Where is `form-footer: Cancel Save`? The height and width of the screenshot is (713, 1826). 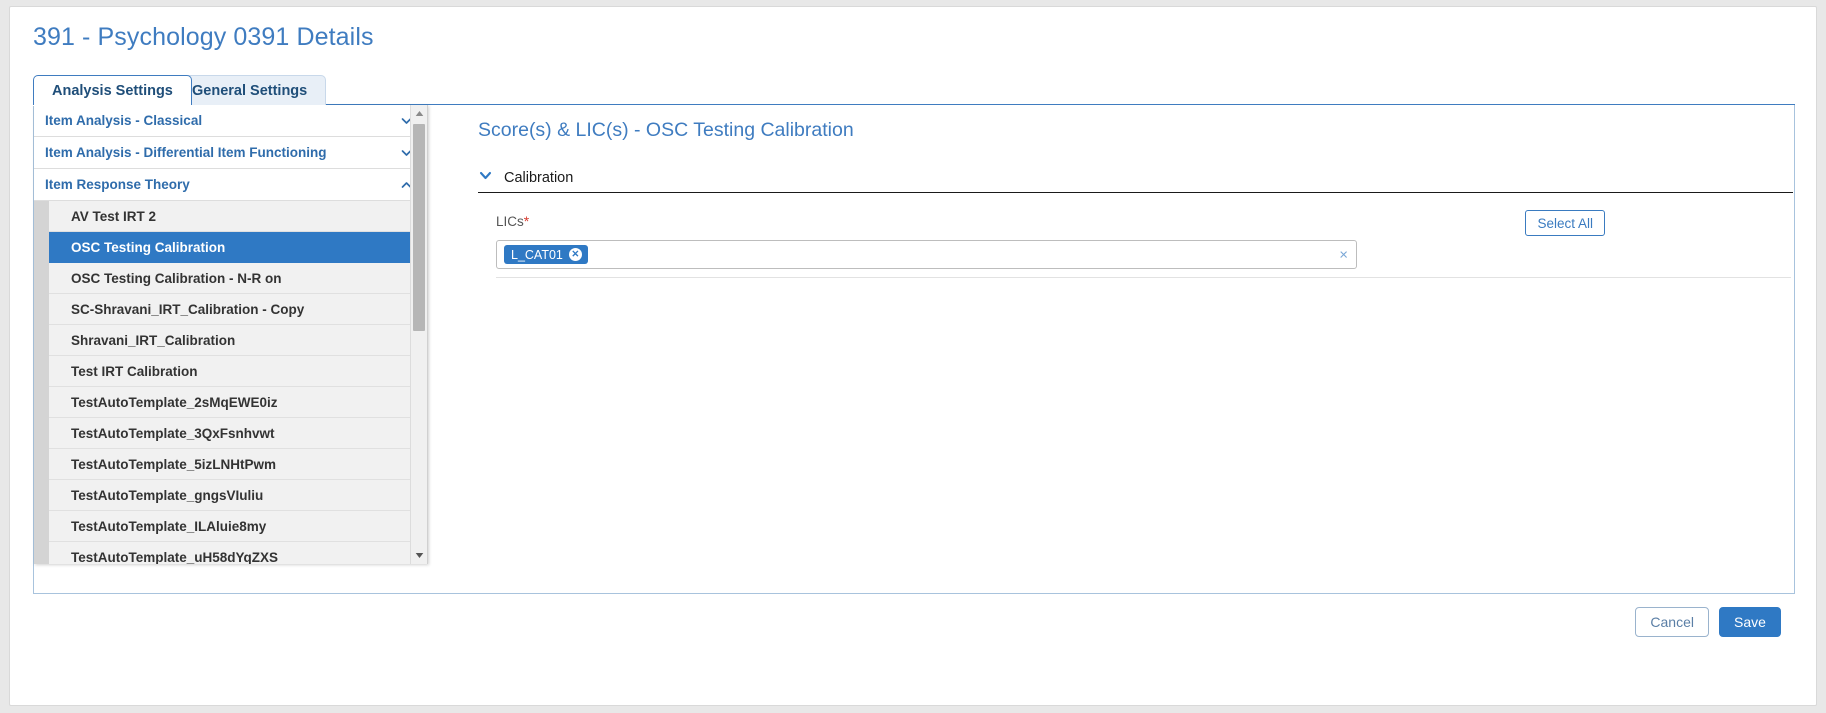
form-footer: Cancel Save is located at coordinates (913, 622).